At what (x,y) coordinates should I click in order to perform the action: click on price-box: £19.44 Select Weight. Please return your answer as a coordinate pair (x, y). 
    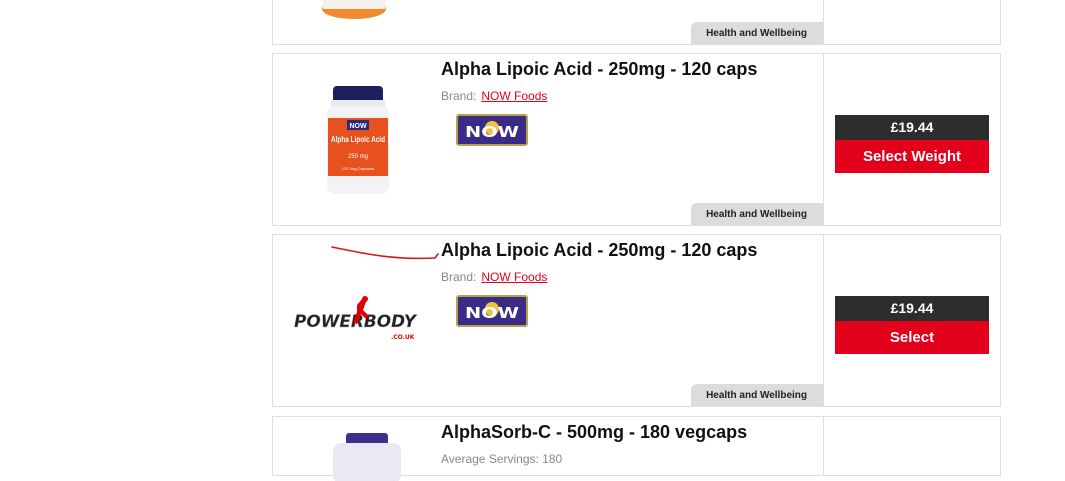
    Looking at the image, I should click on (912, 144).